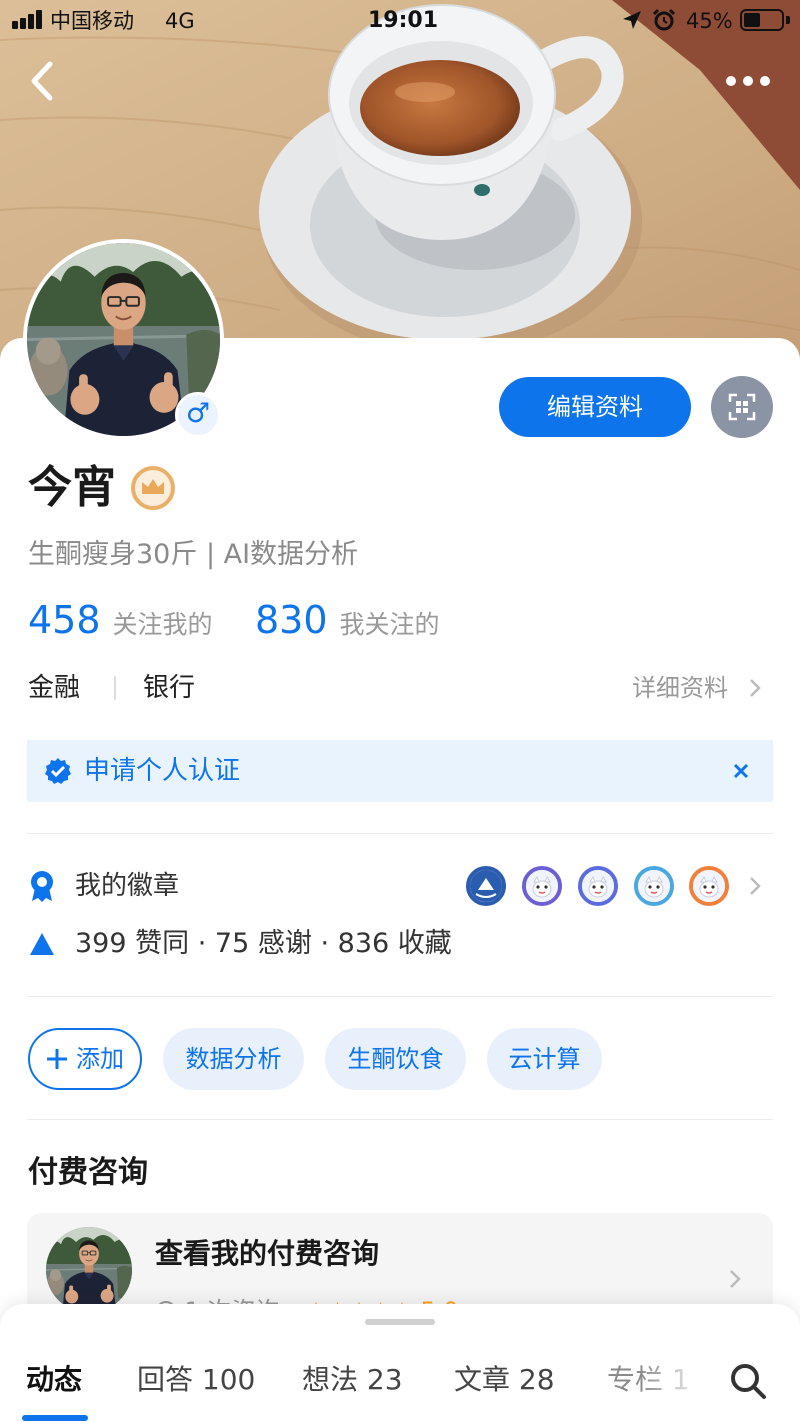 The image size is (800, 1422). What do you see at coordinates (196, 1380) in the screenshot?
I see `tab-answers: 回答 100` at bounding box center [196, 1380].